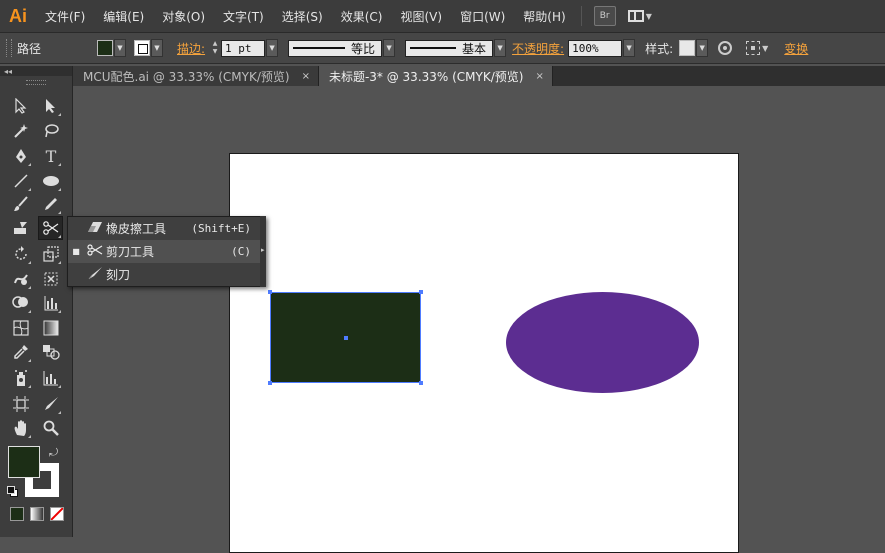  Describe the element at coordinates (37, 514) in the screenshot. I see `gradient-mode-button` at that location.